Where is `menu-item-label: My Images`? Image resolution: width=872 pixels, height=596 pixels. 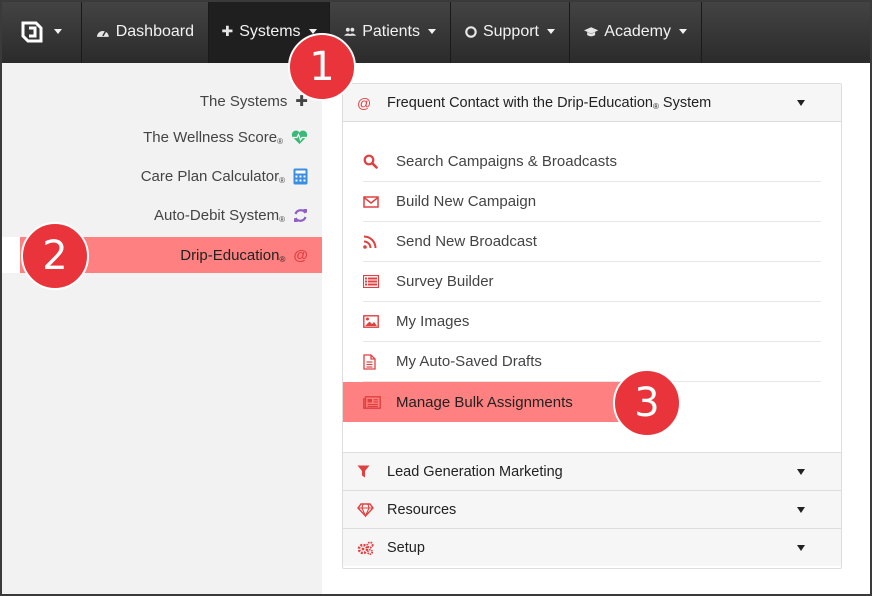
menu-item-label: My Images is located at coordinates (433, 321).